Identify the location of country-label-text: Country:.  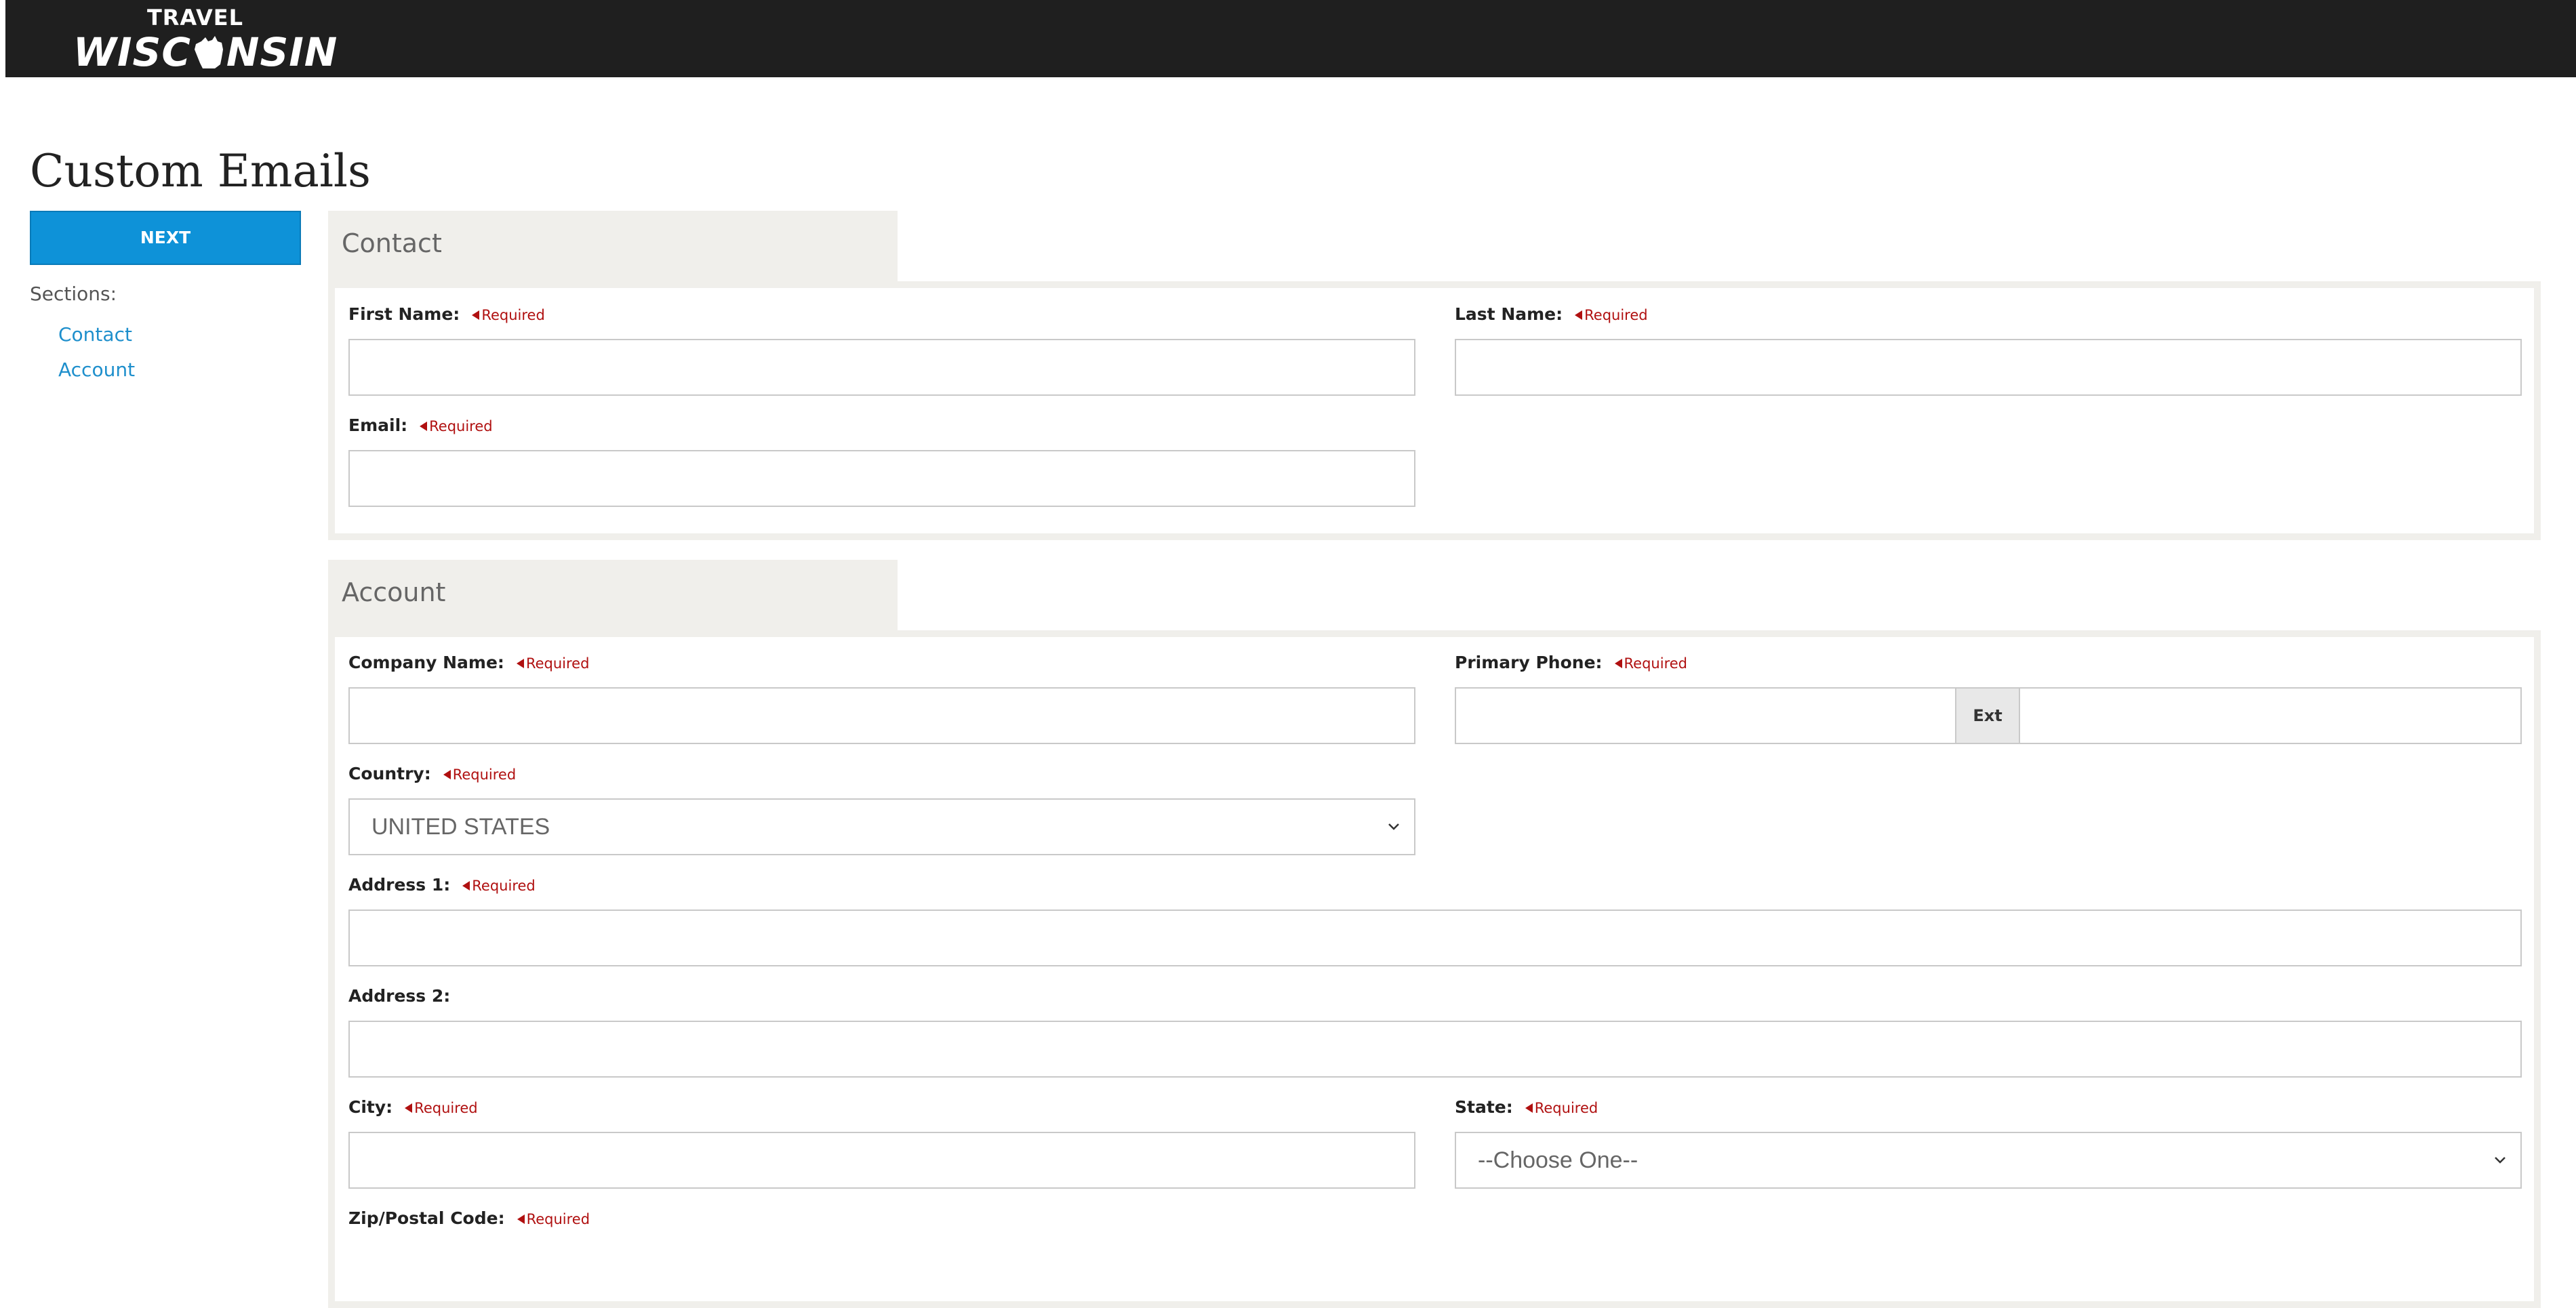
(389, 773).